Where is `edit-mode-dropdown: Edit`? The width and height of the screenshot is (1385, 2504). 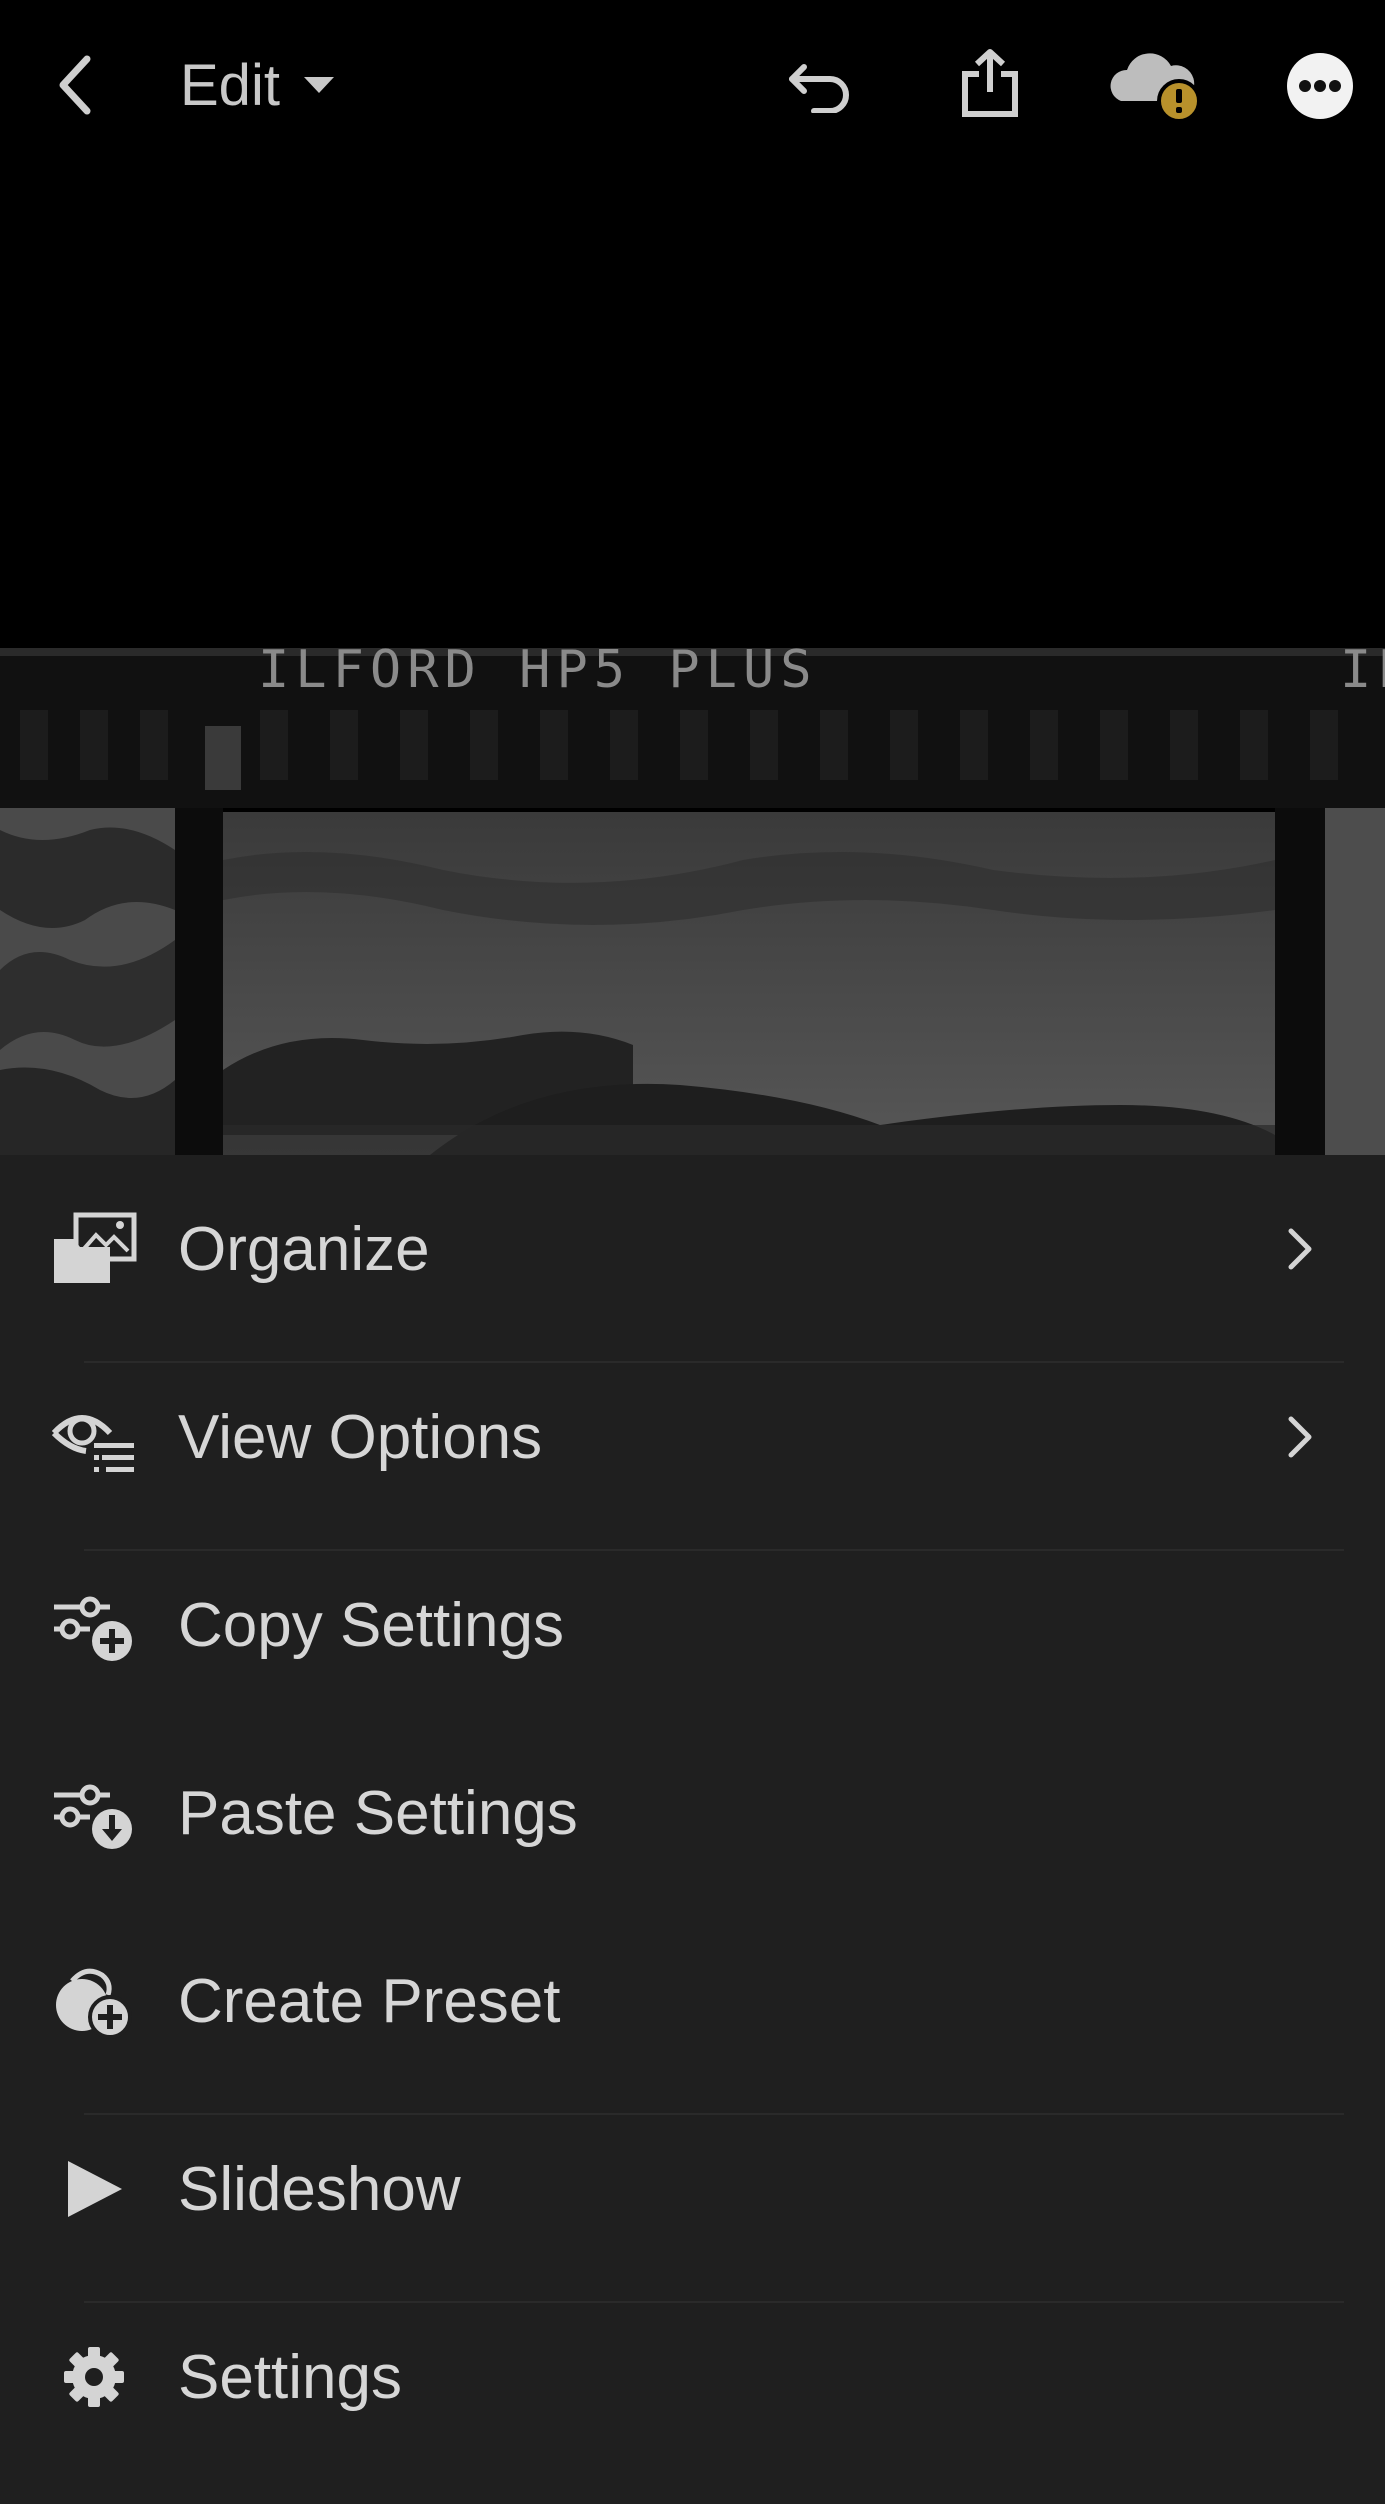 edit-mode-dropdown: Edit is located at coordinates (258, 85).